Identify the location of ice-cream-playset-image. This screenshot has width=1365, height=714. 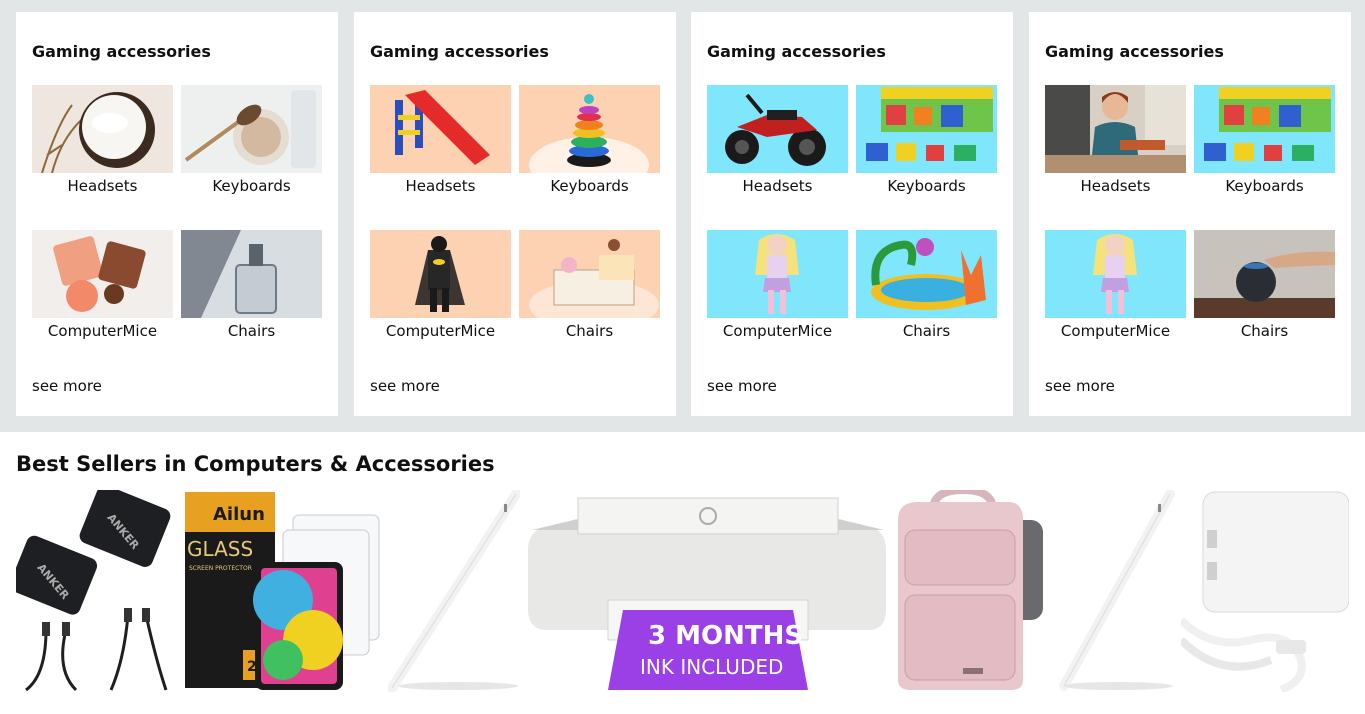
(589, 274).